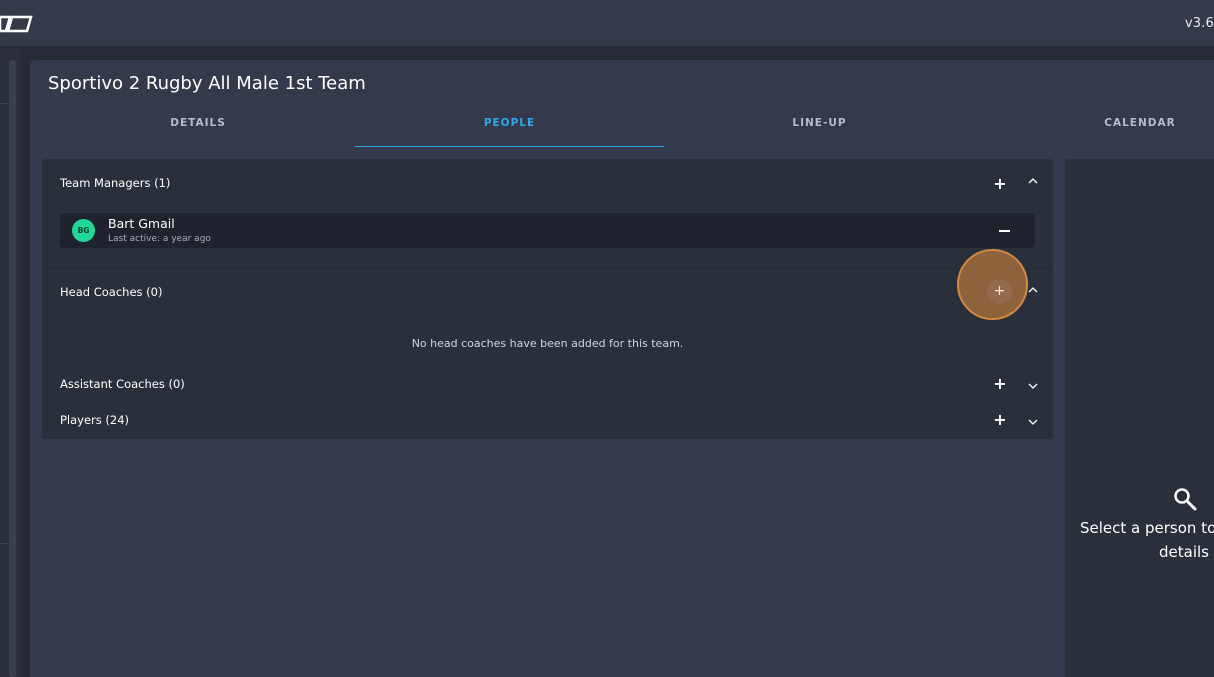 The width and height of the screenshot is (1214, 677). I want to click on head-coaches-title: Head Coaches (0), so click(111, 292).